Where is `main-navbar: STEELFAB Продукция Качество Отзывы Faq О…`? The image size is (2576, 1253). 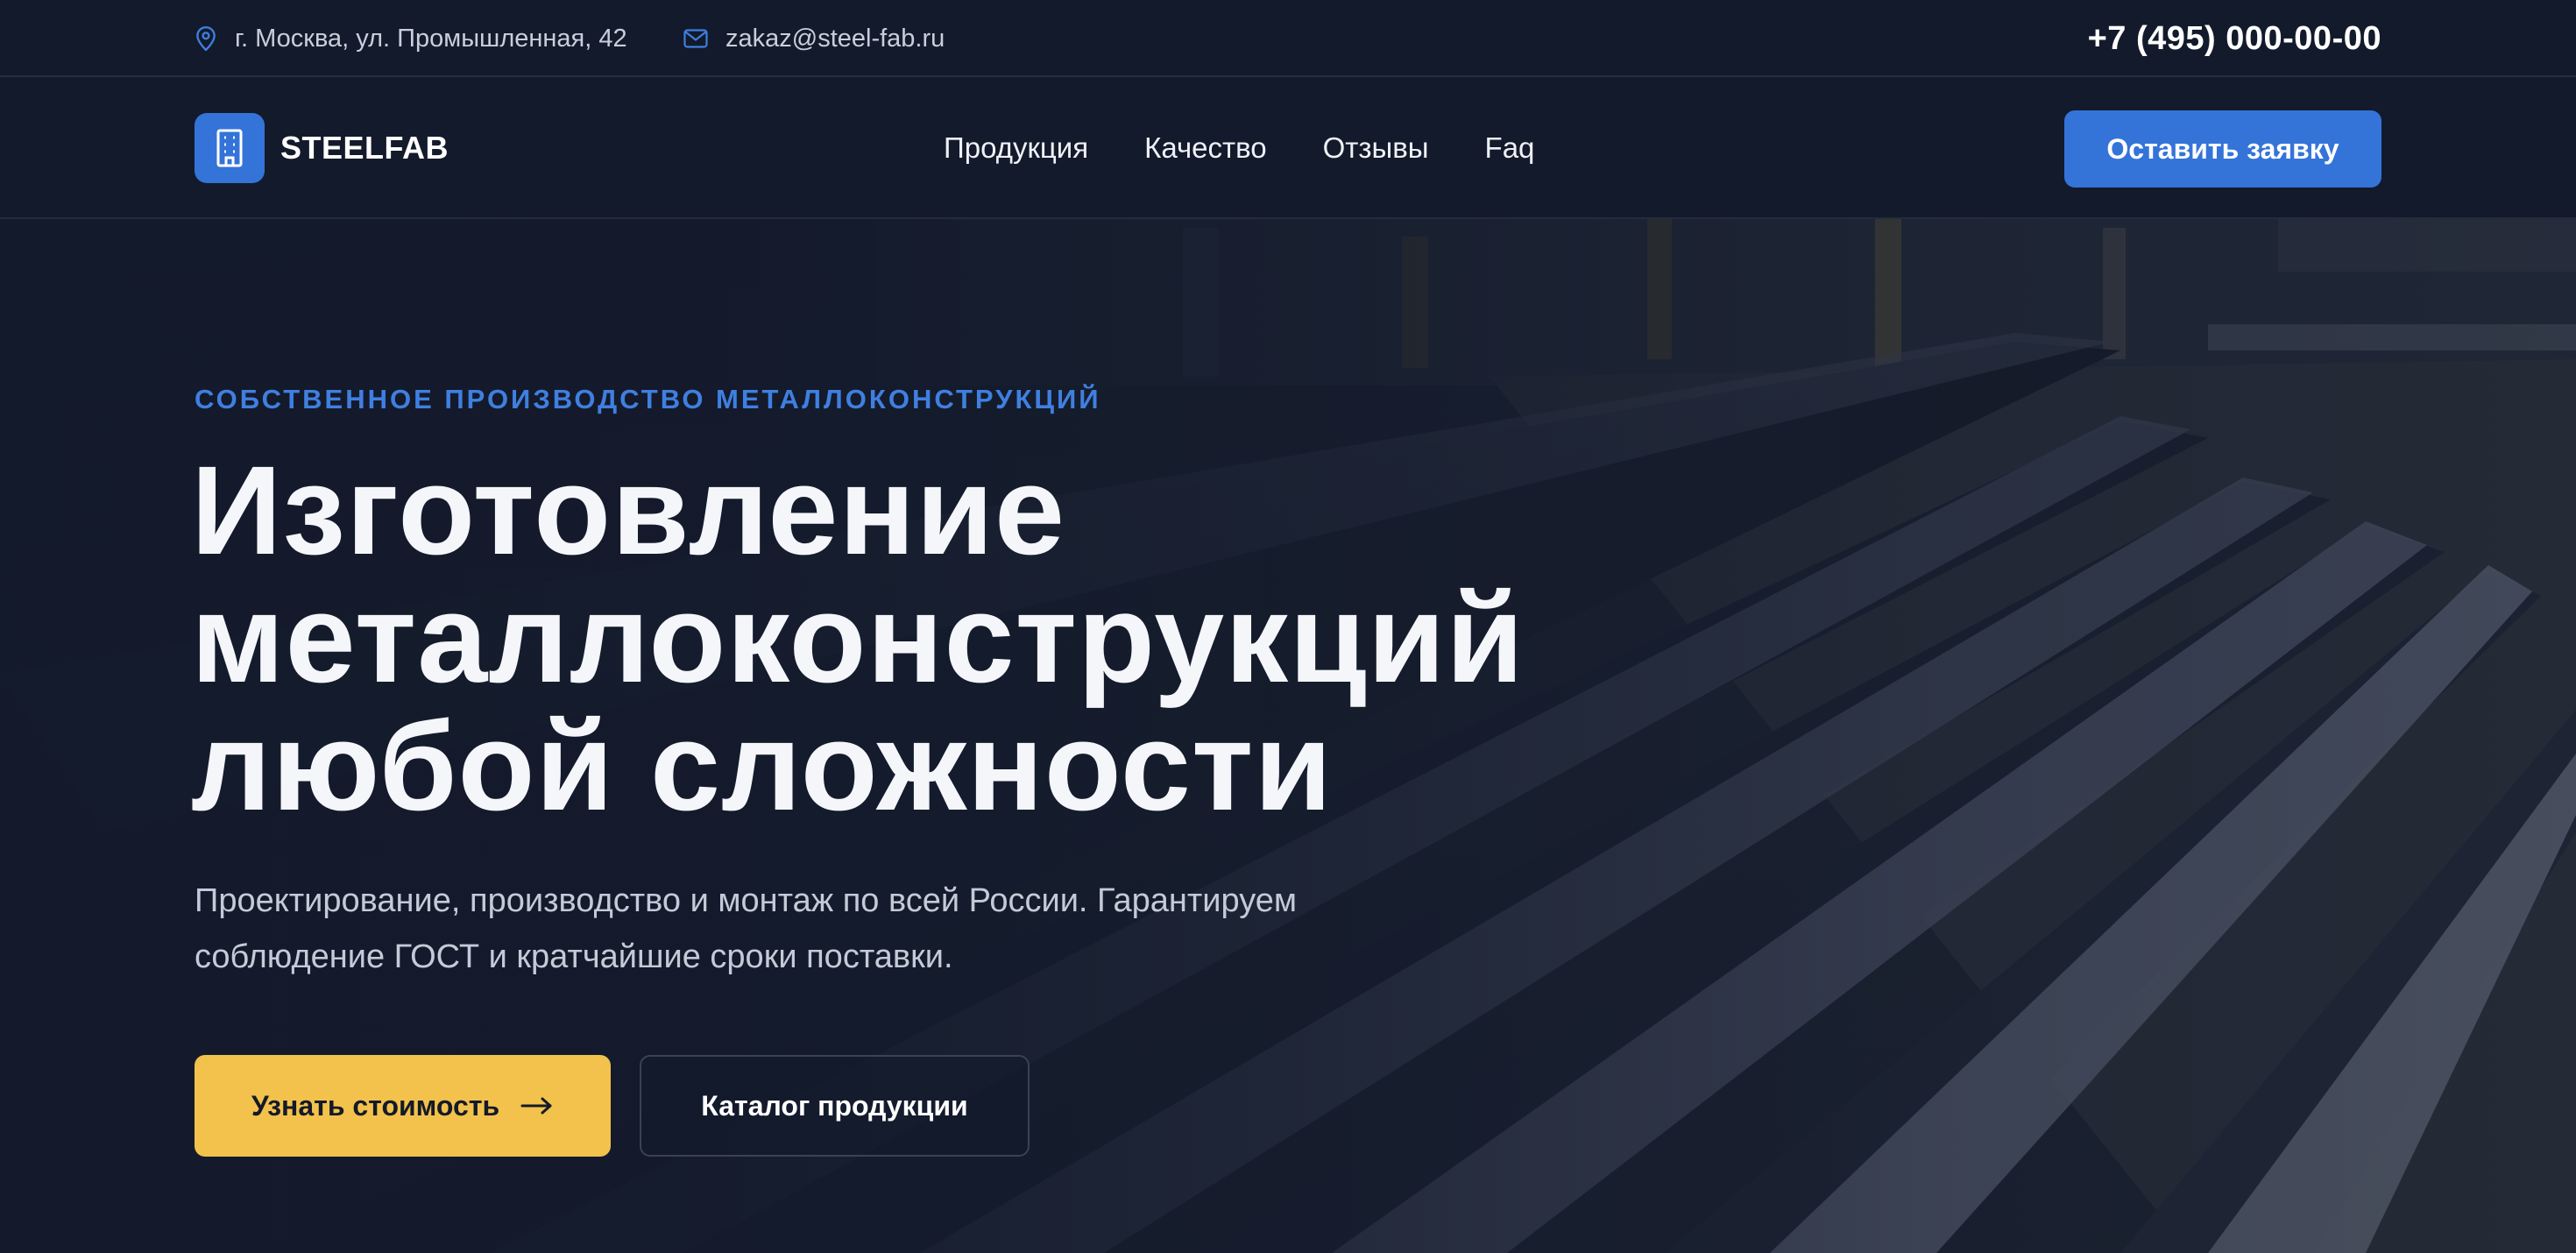 main-navbar: STEELFAB Продукция Качество Отзывы Faq О… is located at coordinates (1288, 148).